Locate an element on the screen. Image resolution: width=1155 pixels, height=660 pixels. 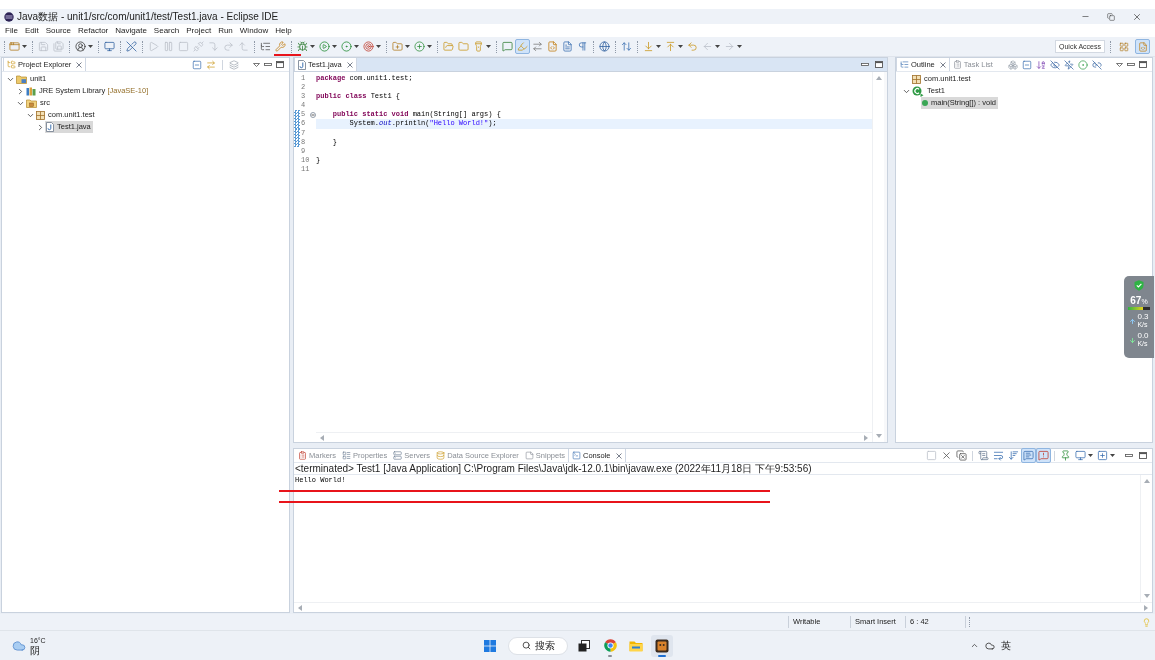
arrow-down-icon is located at coordinates (1133, 340).